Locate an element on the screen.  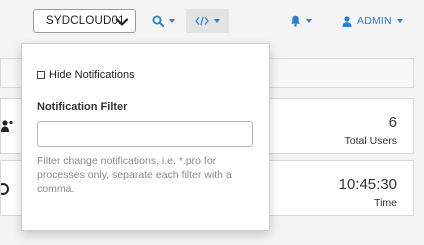
hide-notifications-label: Hide Notifications is located at coordinates (92, 75).